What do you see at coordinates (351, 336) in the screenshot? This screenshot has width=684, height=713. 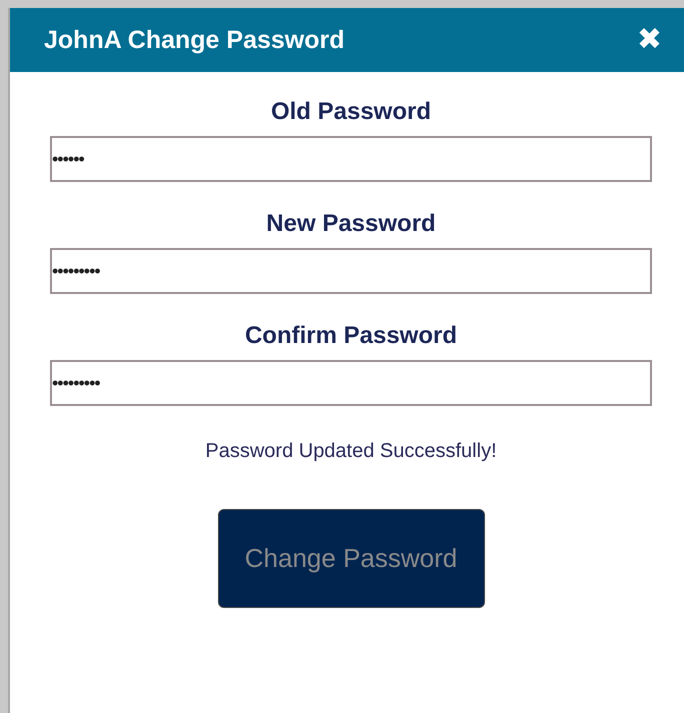 I see `field-label: Confirm Password` at bounding box center [351, 336].